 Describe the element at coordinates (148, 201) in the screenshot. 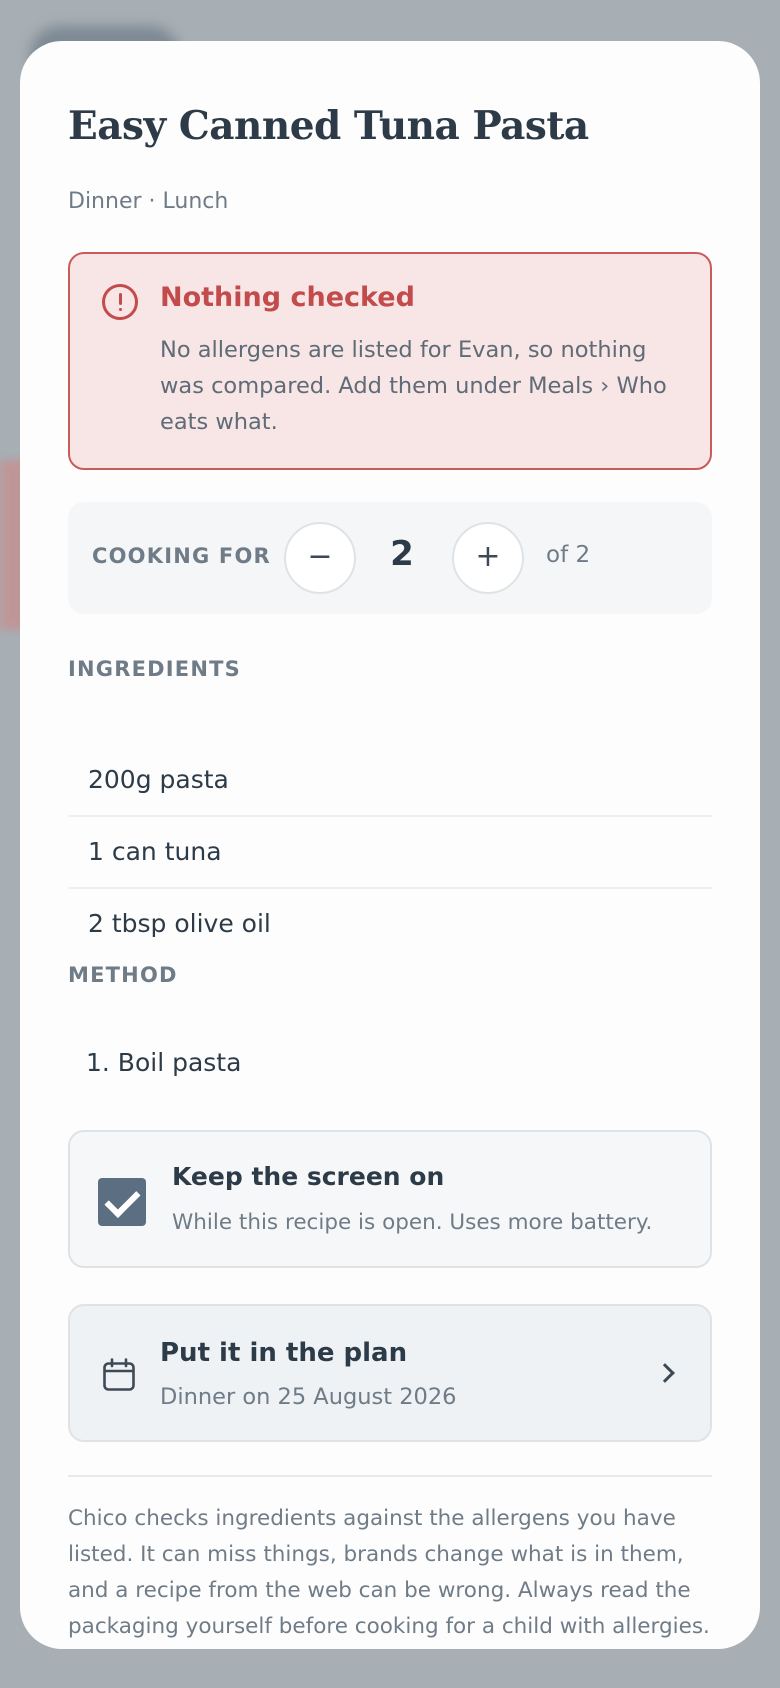

I see `recipe-categories: Dinner · Lunch` at that location.